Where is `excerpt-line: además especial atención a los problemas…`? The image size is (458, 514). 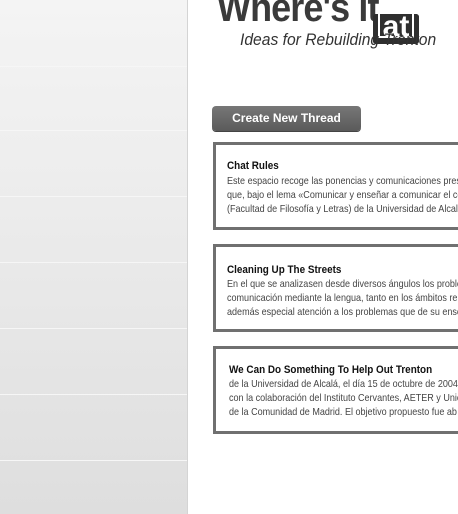
excerpt-line: además especial atención a los problemas… is located at coordinates (342, 312).